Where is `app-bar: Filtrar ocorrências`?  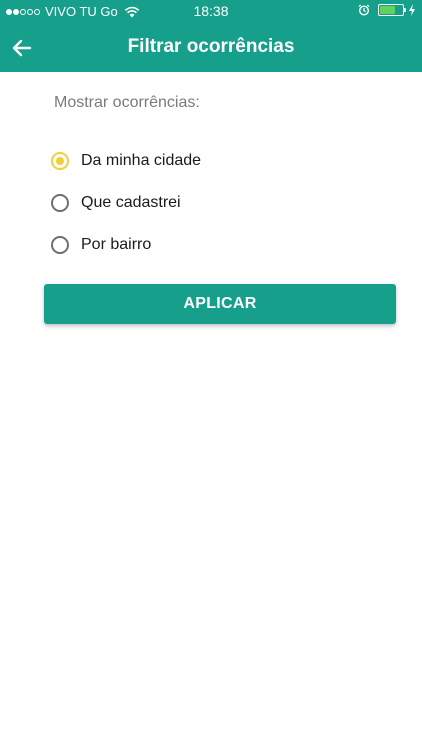 app-bar: Filtrar ocorrências is located at coordinates (211, 48).